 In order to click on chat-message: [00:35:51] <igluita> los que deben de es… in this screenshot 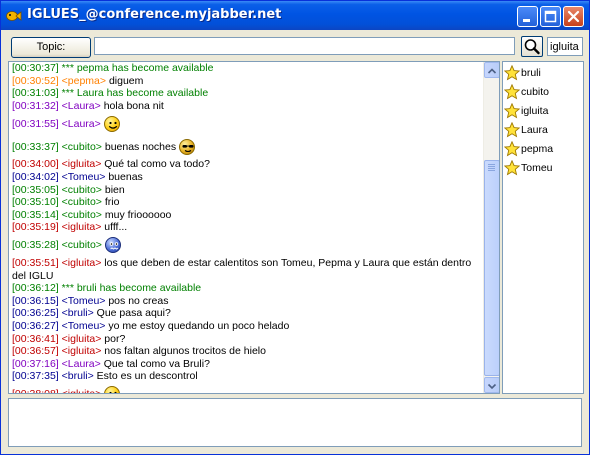, I will do `click(247, 269)`.